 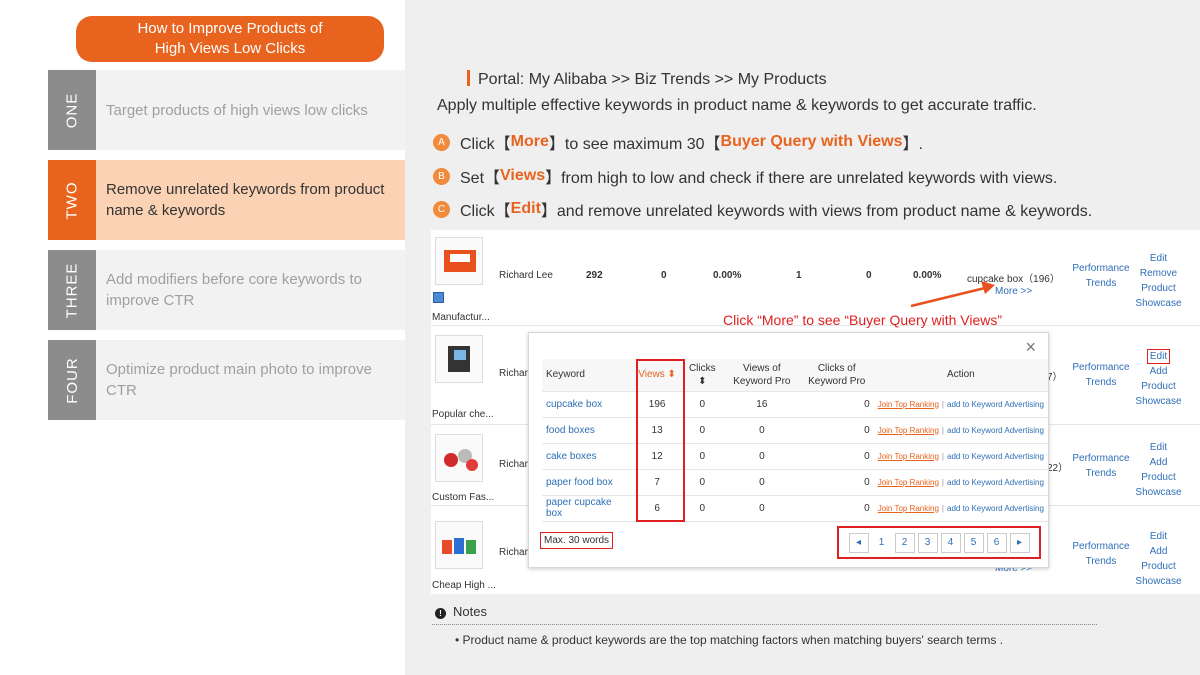 What do you see at coordinates (461, 611) in the screenshot?
I see `notes-heading: ! Notes` at bounding box center [461, 611].